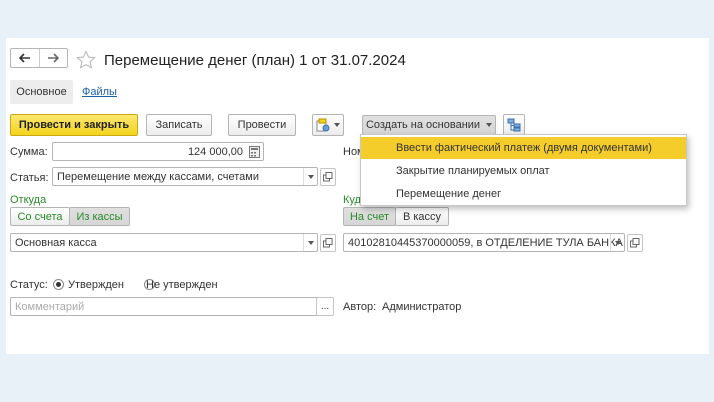  I want to click on to-cash-toggle: В кассу, so click(422, 216).